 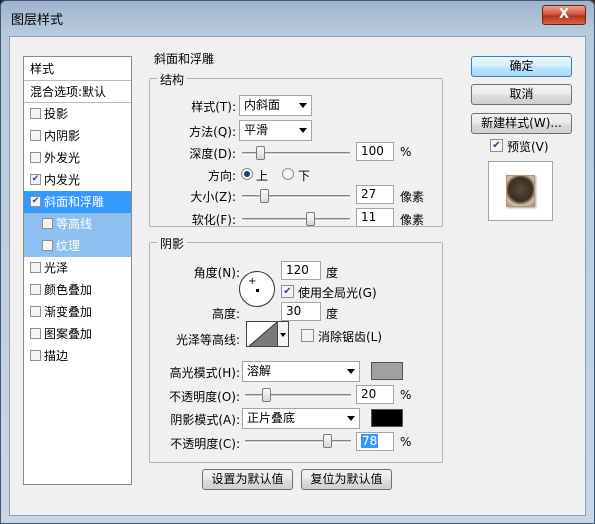 I want to click on shadow-opacity-label: 不透明度(C):, so click(x=205, y=444).